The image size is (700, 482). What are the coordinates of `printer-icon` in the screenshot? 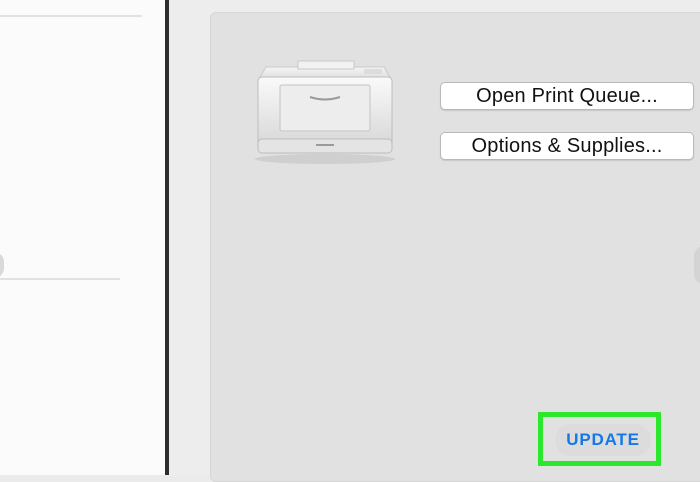 It's located at (325, 112).